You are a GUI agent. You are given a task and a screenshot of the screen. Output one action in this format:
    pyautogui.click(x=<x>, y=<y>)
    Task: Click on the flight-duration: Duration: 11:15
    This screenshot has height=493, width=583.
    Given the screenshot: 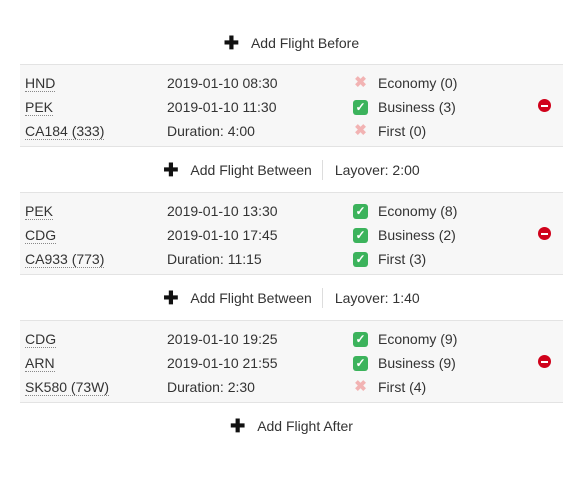 What is the action you would take?
    pyautogui.click(x=214, y=259)
    